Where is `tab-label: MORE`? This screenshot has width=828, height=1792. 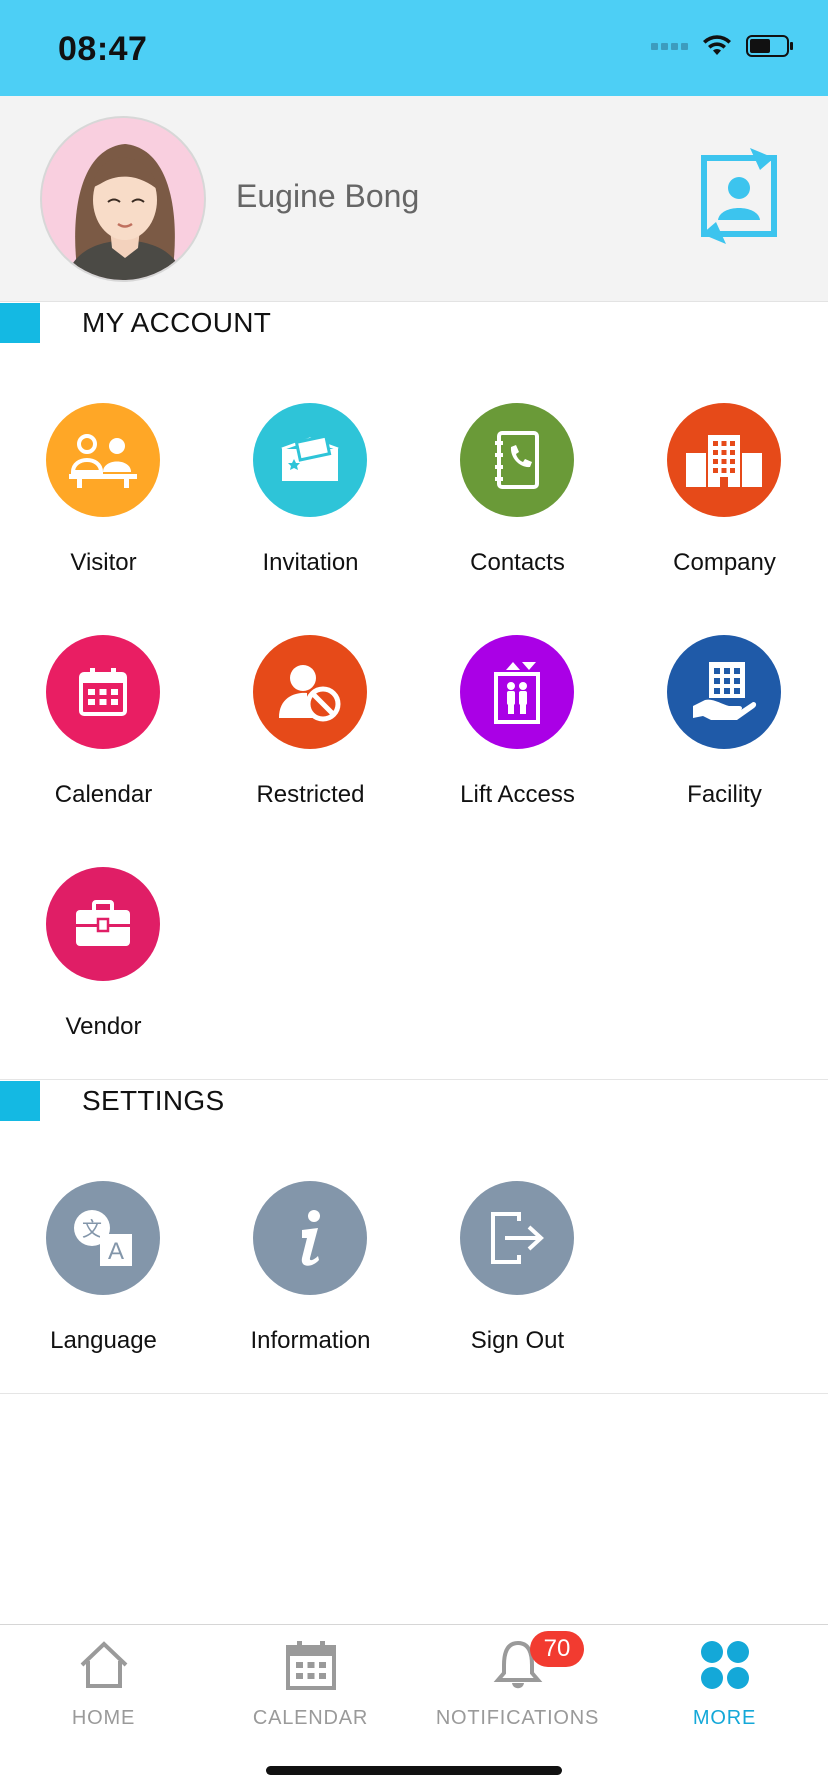 tab-label: MORE is located at coordinates (724, 1718).